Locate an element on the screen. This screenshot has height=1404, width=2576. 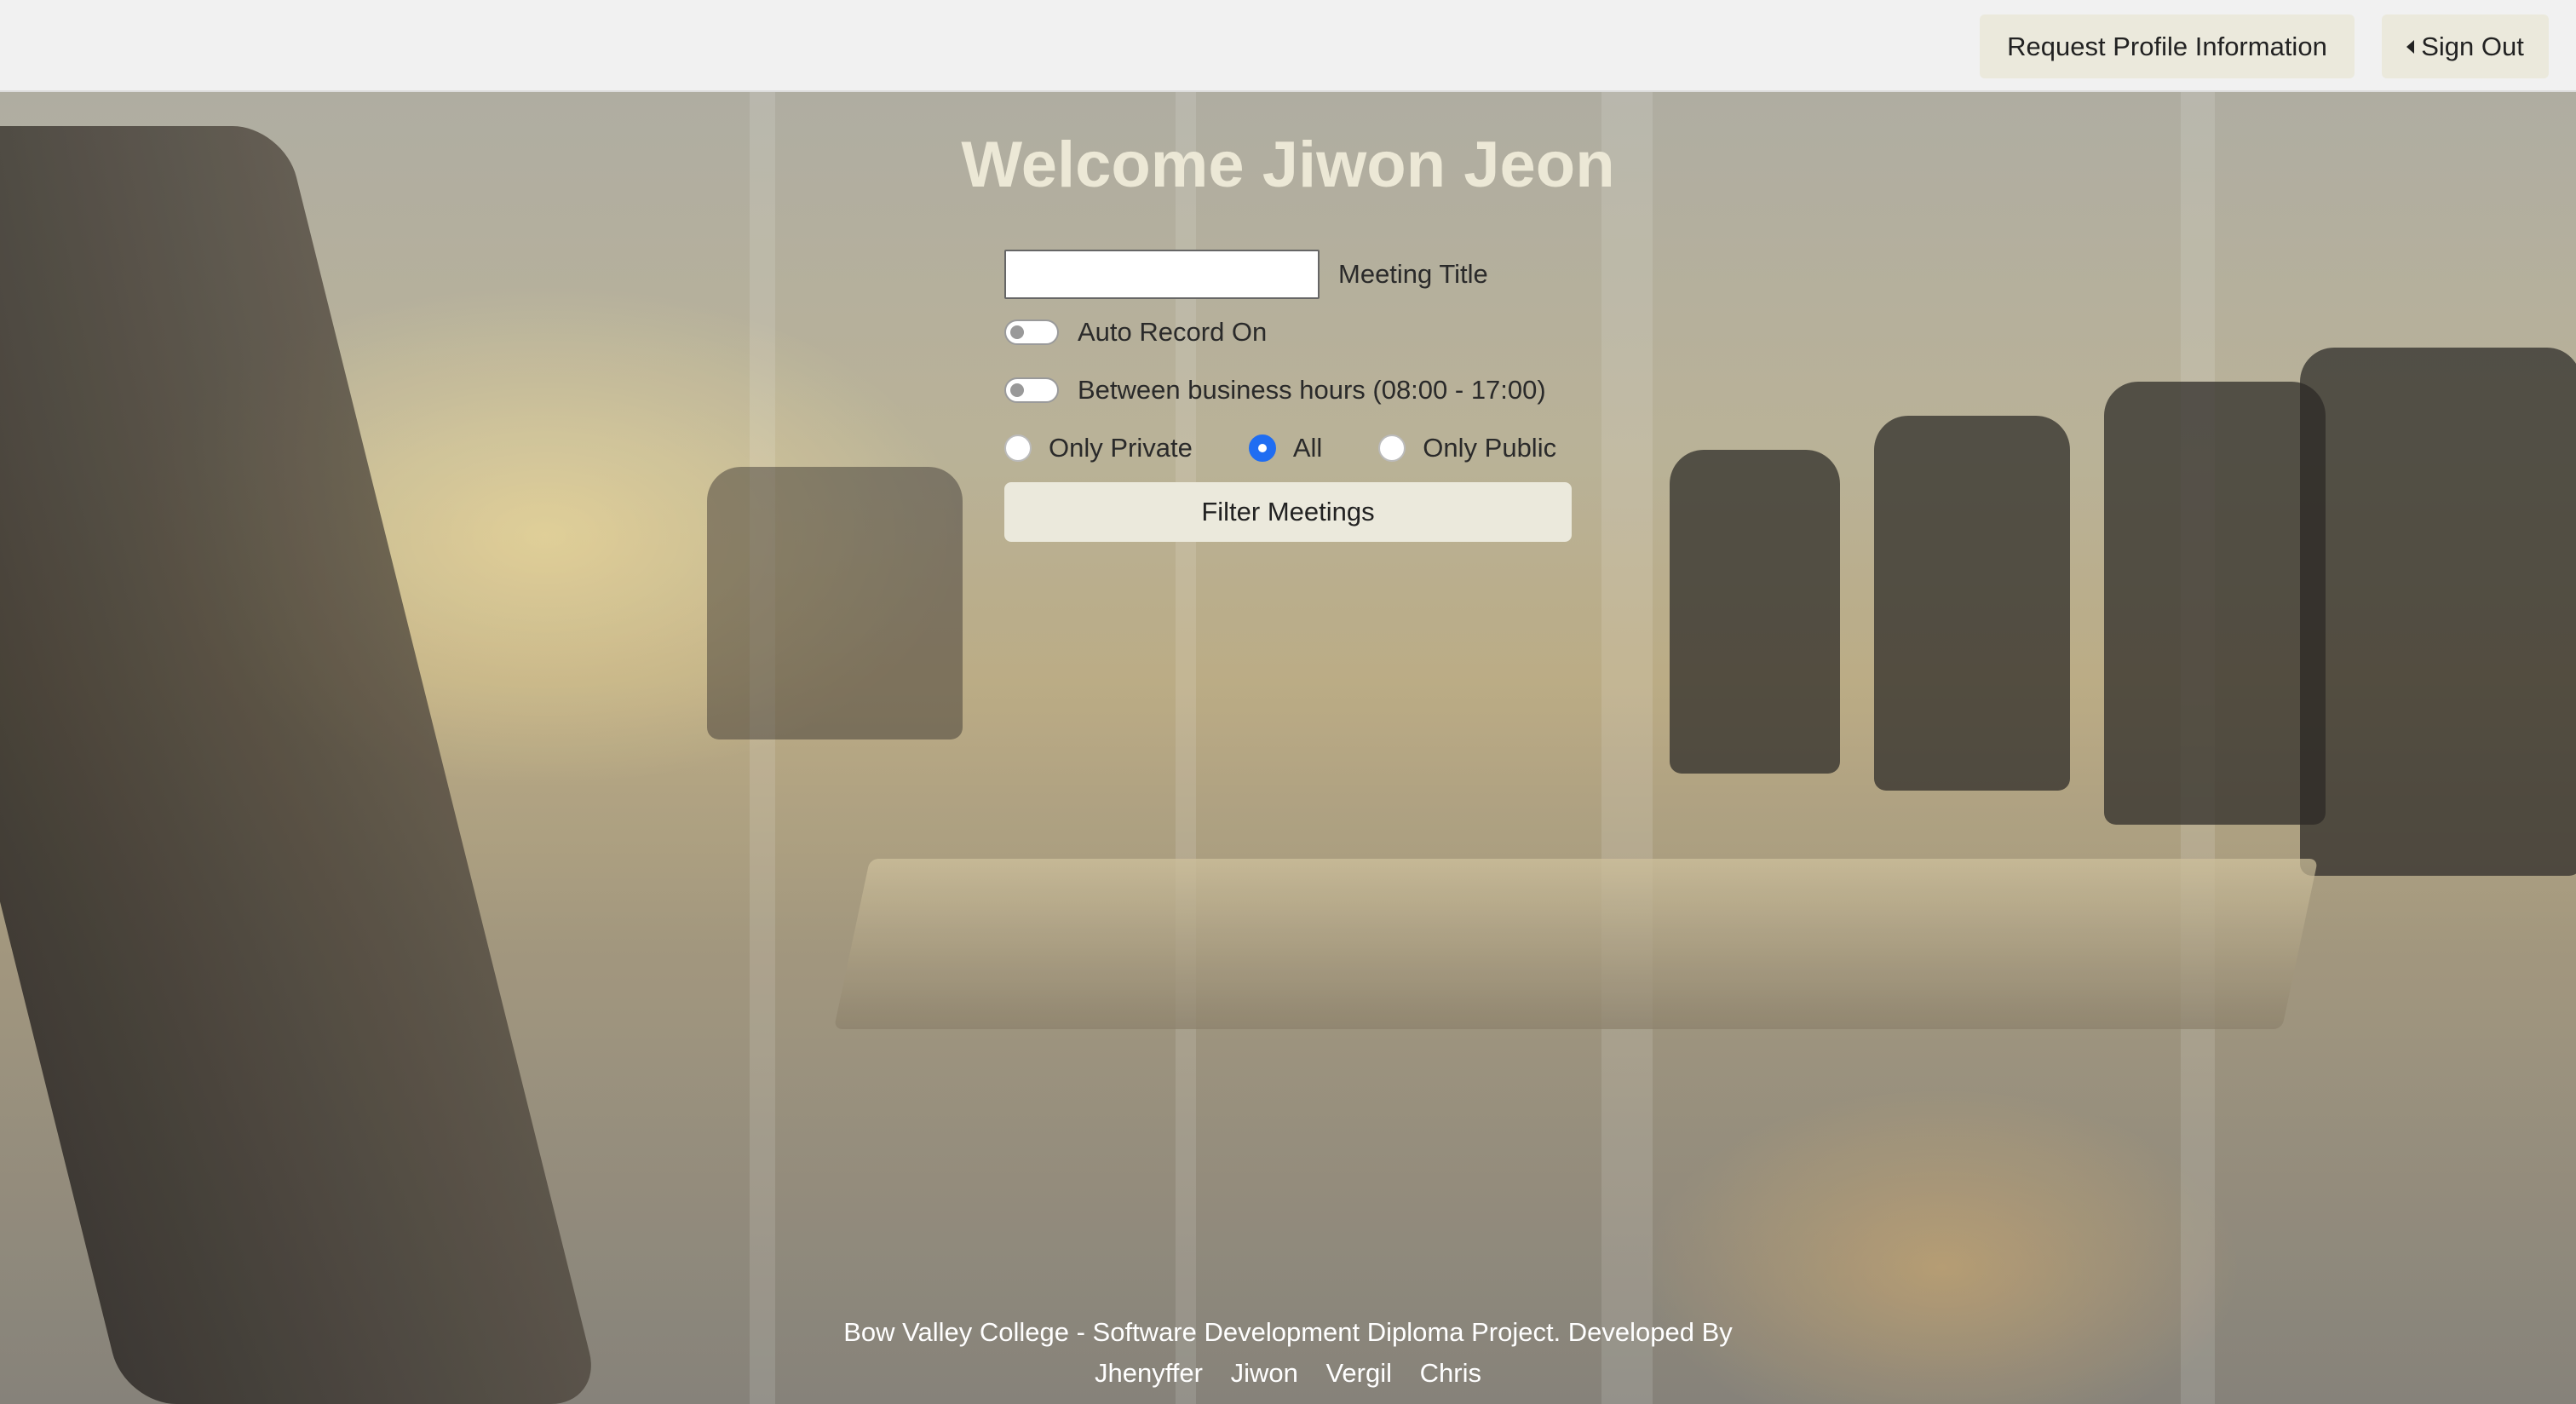
only-public-radio is located at coordinates (1392, 448).